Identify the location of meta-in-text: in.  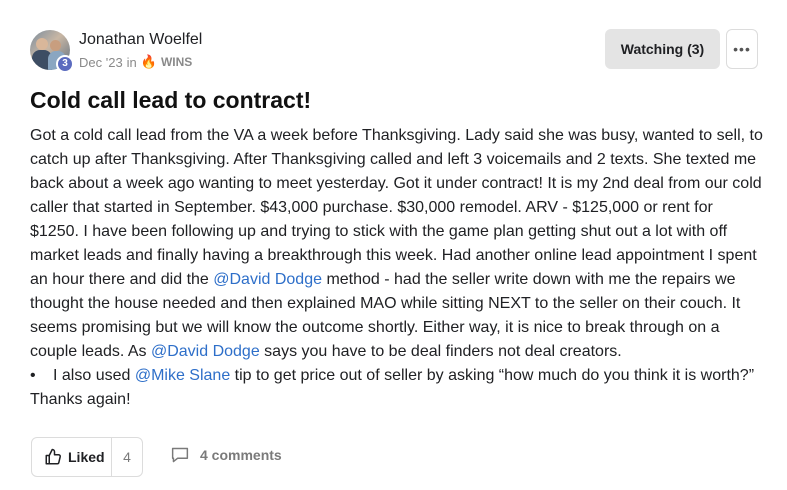
(131, 62).